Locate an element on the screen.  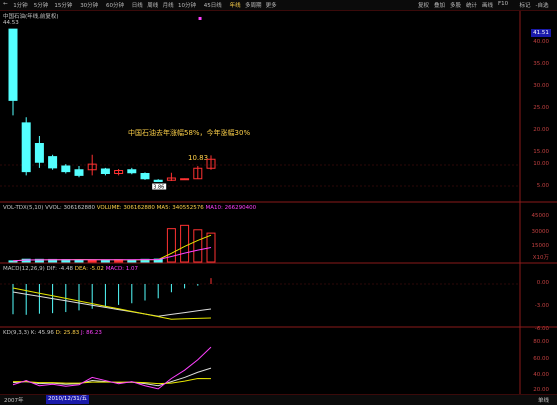
kd-d-line is located at coordinates (112, 381).